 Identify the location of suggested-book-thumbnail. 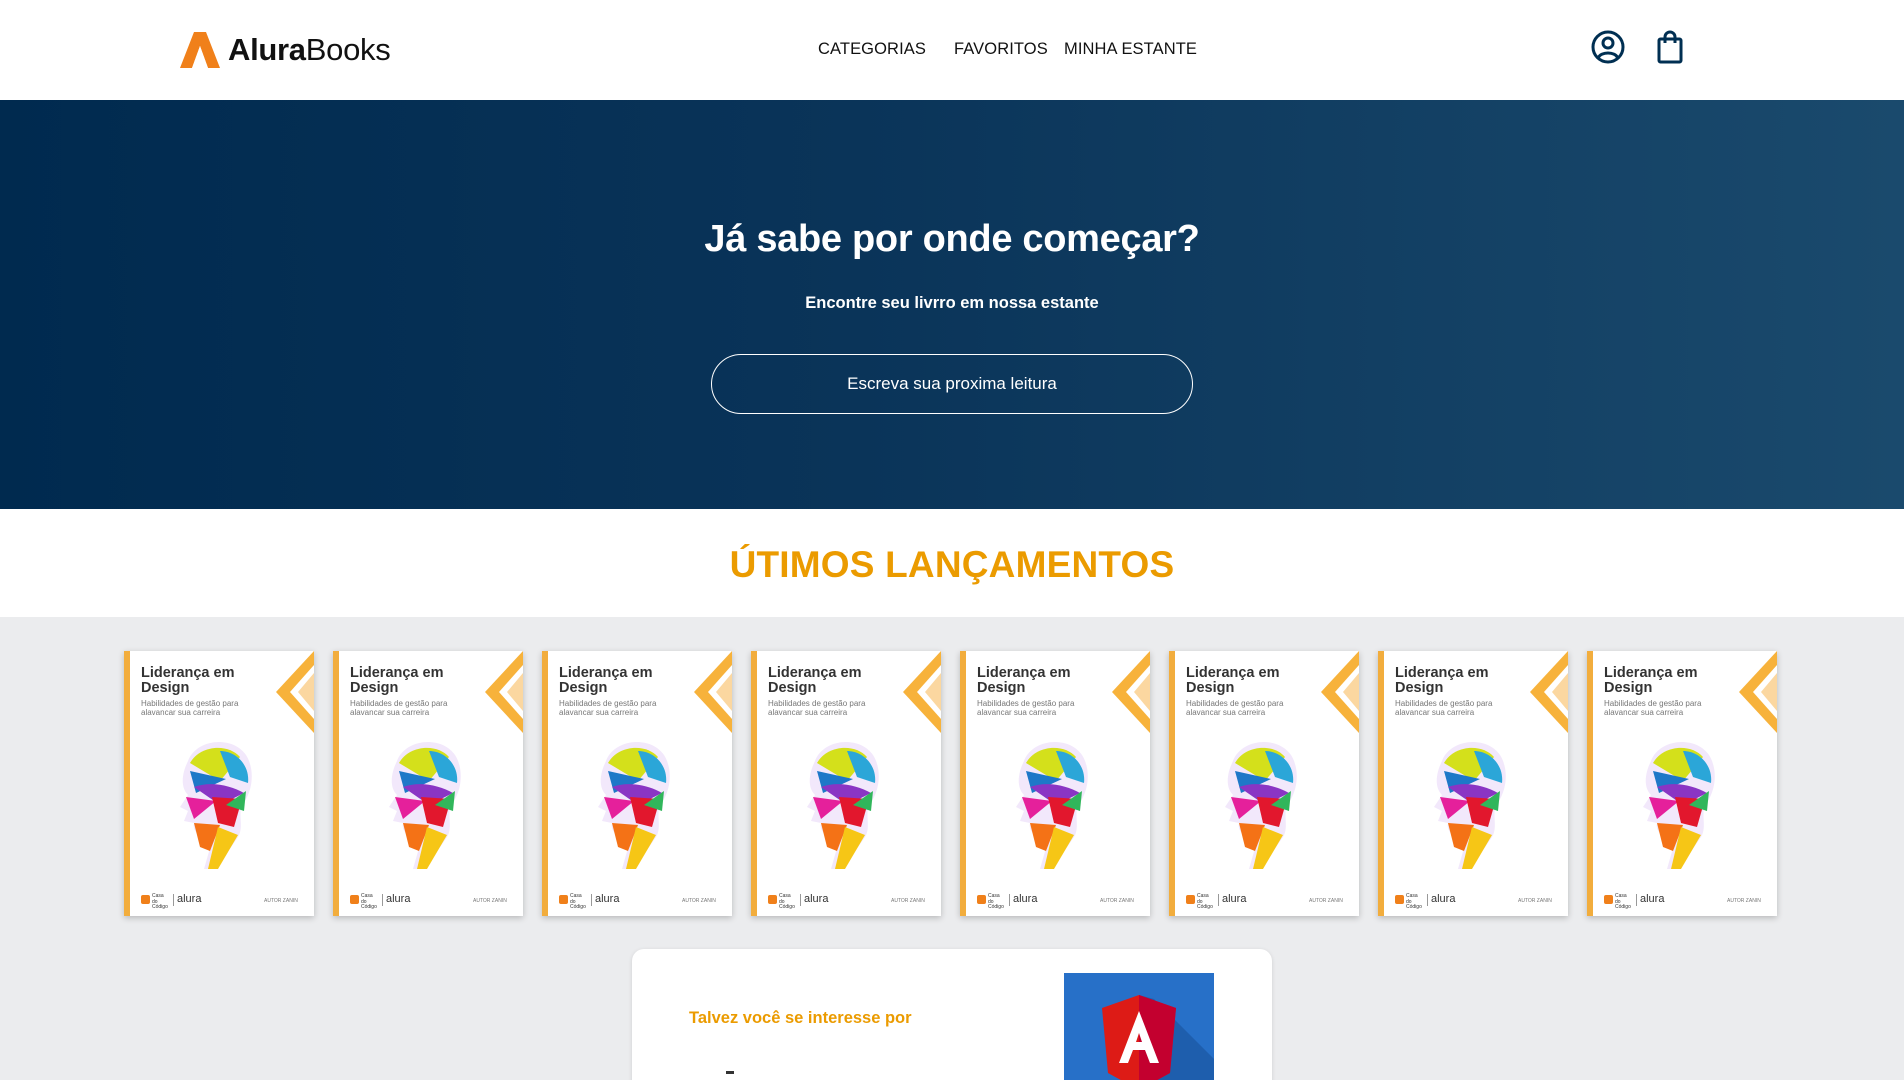
(1139, 1026).